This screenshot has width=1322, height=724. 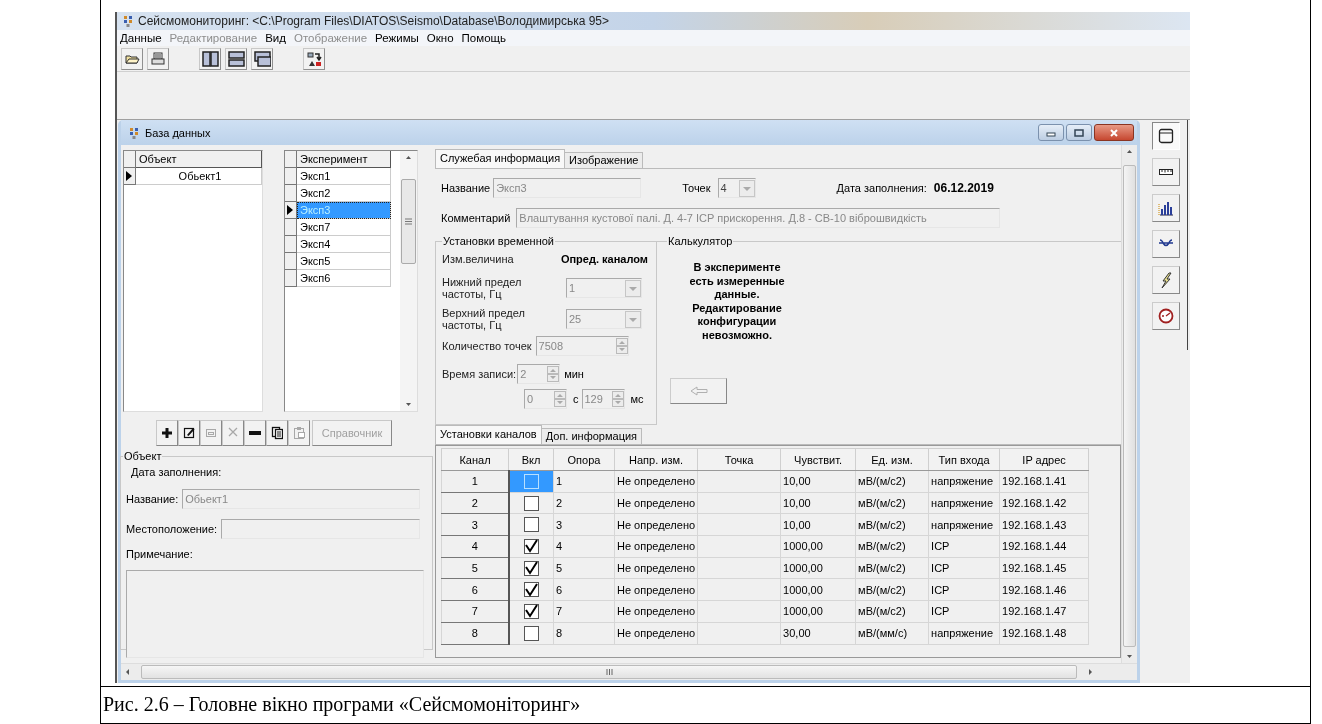 What do you see at coordinates (199, 159) in the screenshot?
I see `column-header: Объект` at bounding box center [199, 159].